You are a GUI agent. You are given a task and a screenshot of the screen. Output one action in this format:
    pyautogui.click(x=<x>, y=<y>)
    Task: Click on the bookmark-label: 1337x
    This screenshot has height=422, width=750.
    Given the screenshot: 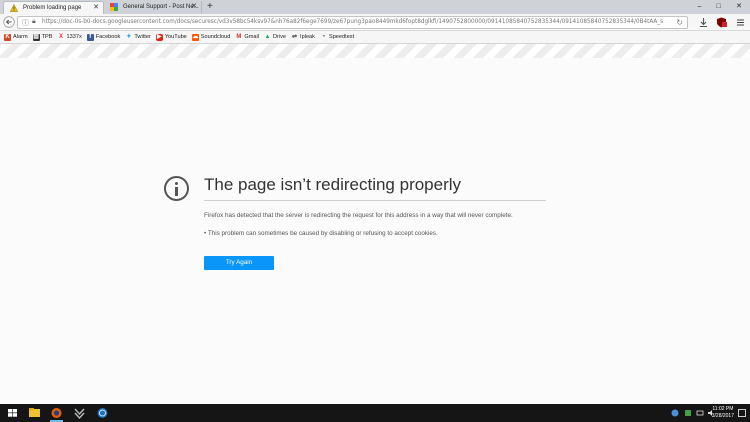 What is the action you would take?
    pyautogui.click(x=74, y=37)
    